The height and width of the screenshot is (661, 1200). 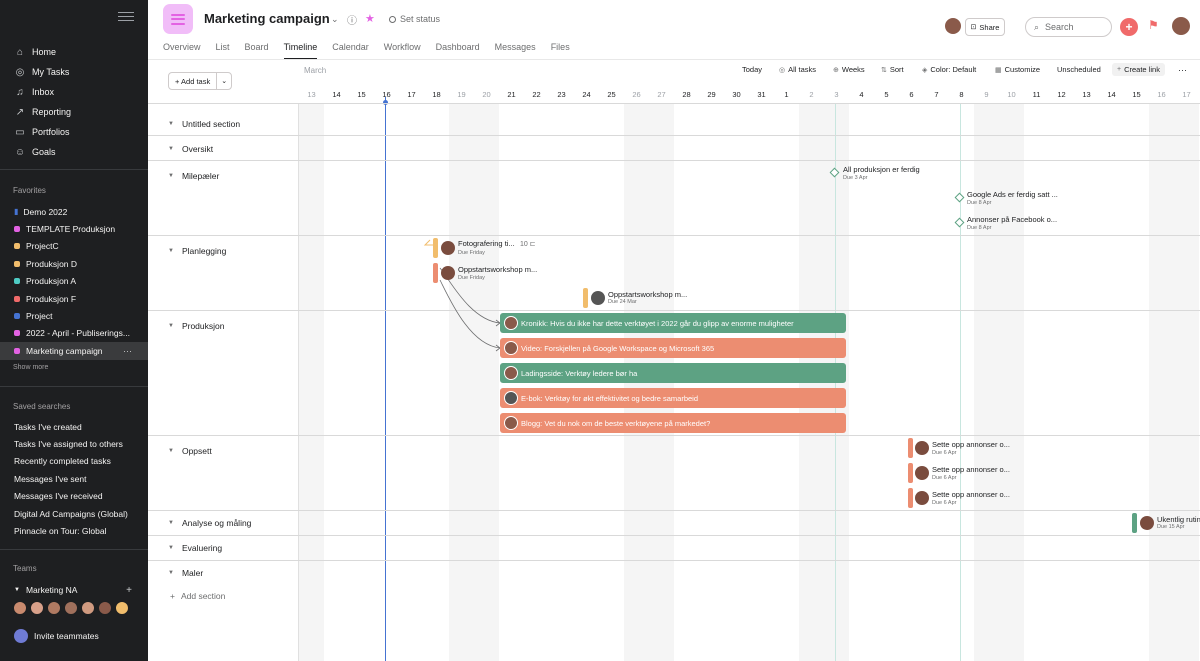 What do you see at coordinates (74, 228) in the screenshot?
I see `favorite-item: TEMPLATE Produksjon` at bounding box center [74, 228].